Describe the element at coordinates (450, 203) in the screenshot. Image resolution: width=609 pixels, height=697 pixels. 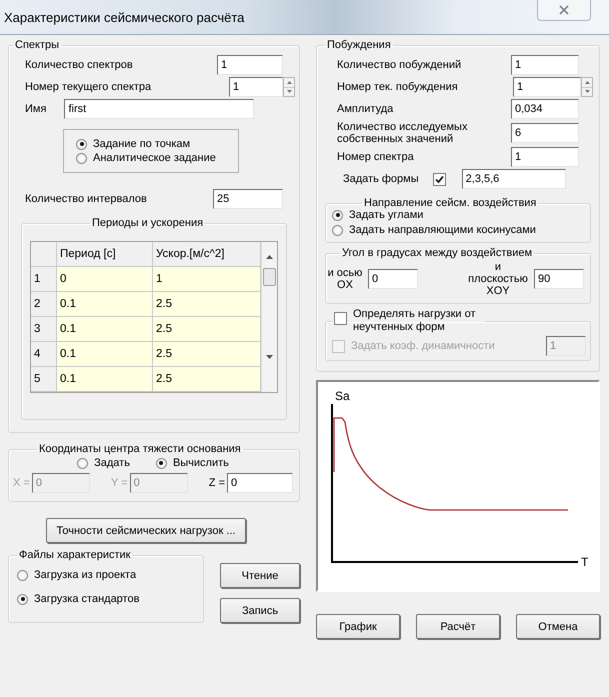
I see `group-title: Направление сейсм. воздействия` at that location.